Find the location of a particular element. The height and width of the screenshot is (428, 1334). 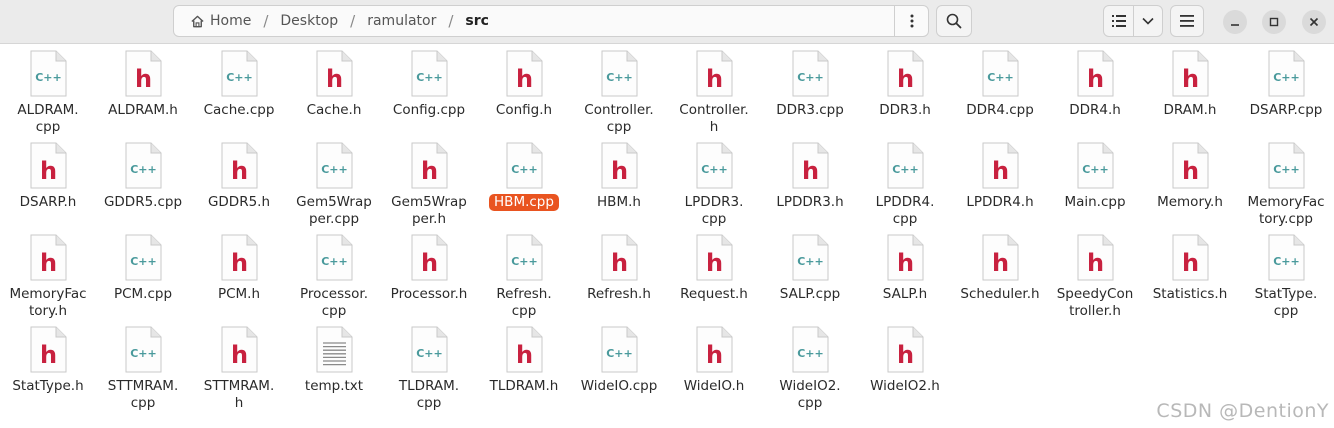

file-item: C++ Cache.cpp is located at coordinates (239, 84).